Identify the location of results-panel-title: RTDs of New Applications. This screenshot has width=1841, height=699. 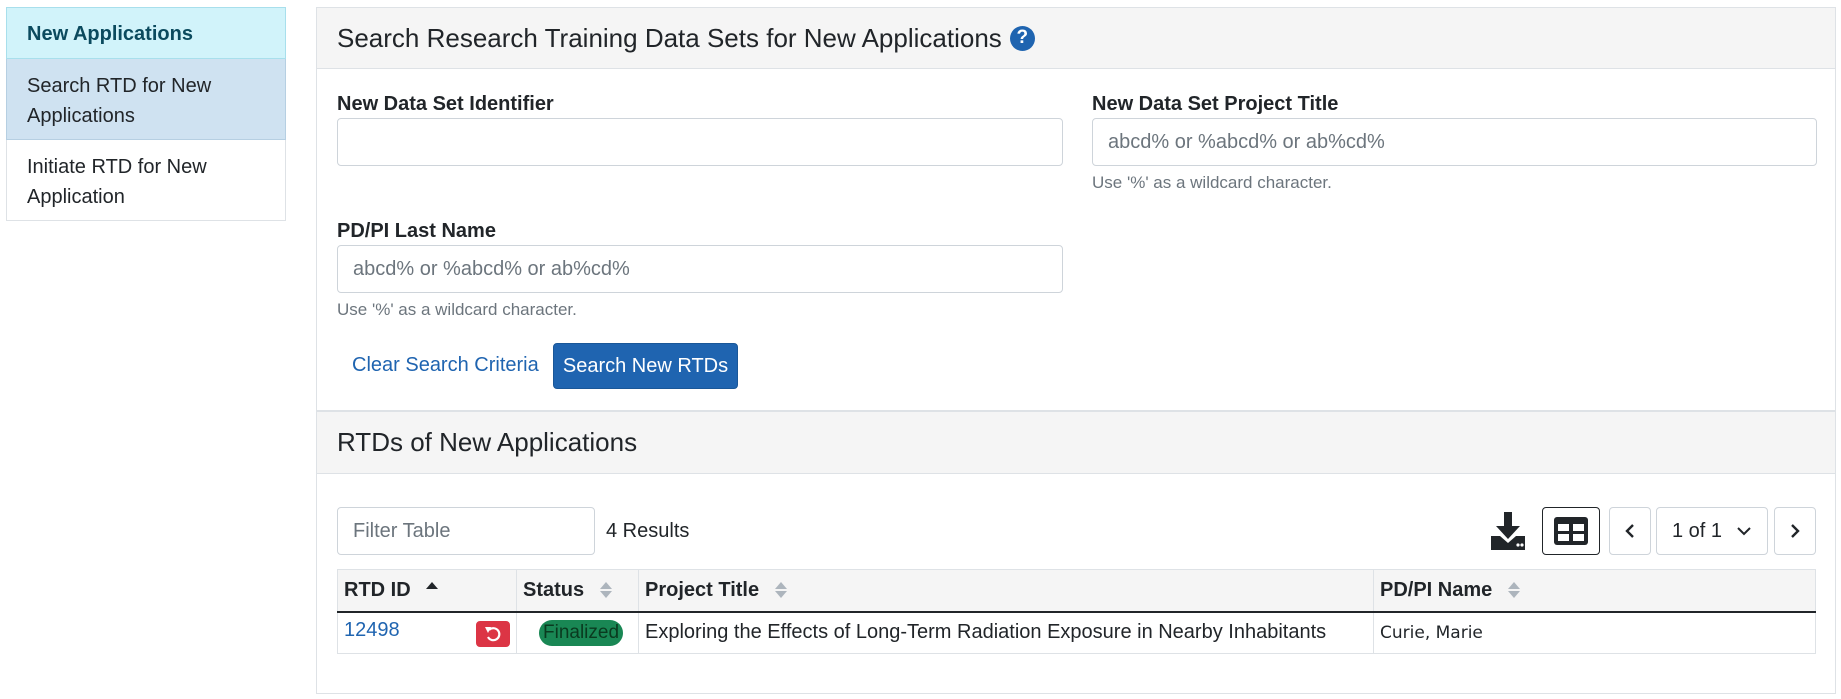
(487, 442).